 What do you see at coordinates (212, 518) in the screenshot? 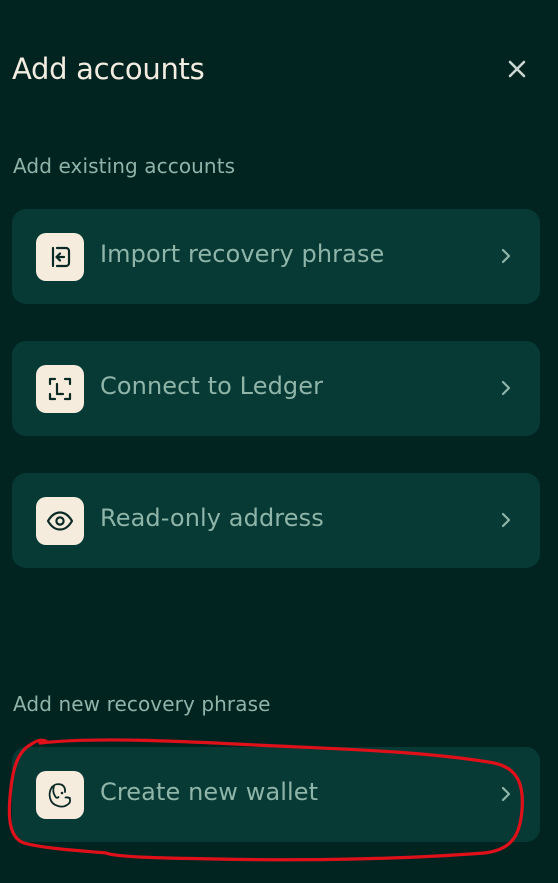
I see `option-label: Read-only address` at bounding box center [212, 518].